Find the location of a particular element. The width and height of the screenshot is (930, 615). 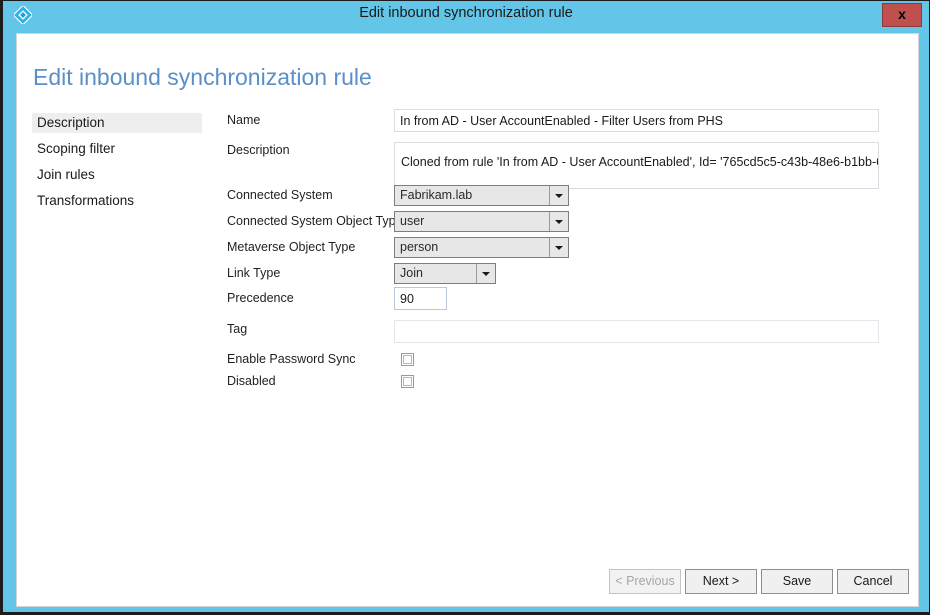

connected-system-object-type-label: Connected System Object Type is located at coordinates (315, 221).